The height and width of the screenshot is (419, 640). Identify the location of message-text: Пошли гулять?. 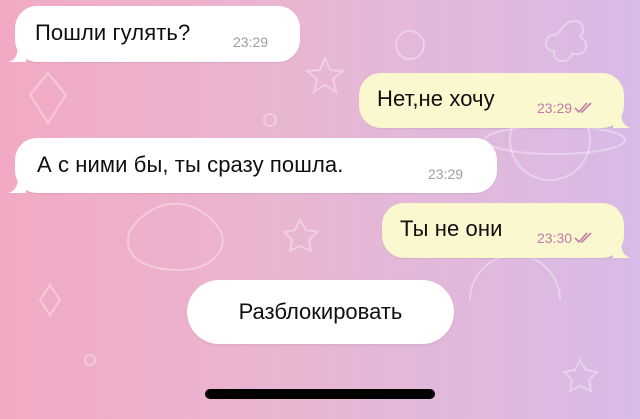
(113, 32).